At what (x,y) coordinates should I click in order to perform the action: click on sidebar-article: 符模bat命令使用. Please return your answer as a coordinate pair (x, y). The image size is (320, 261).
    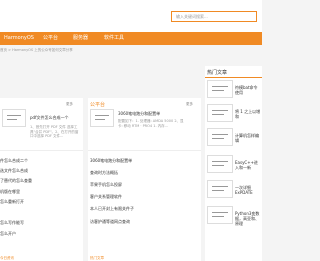
    Looking at the image, I should click on (232, 90).